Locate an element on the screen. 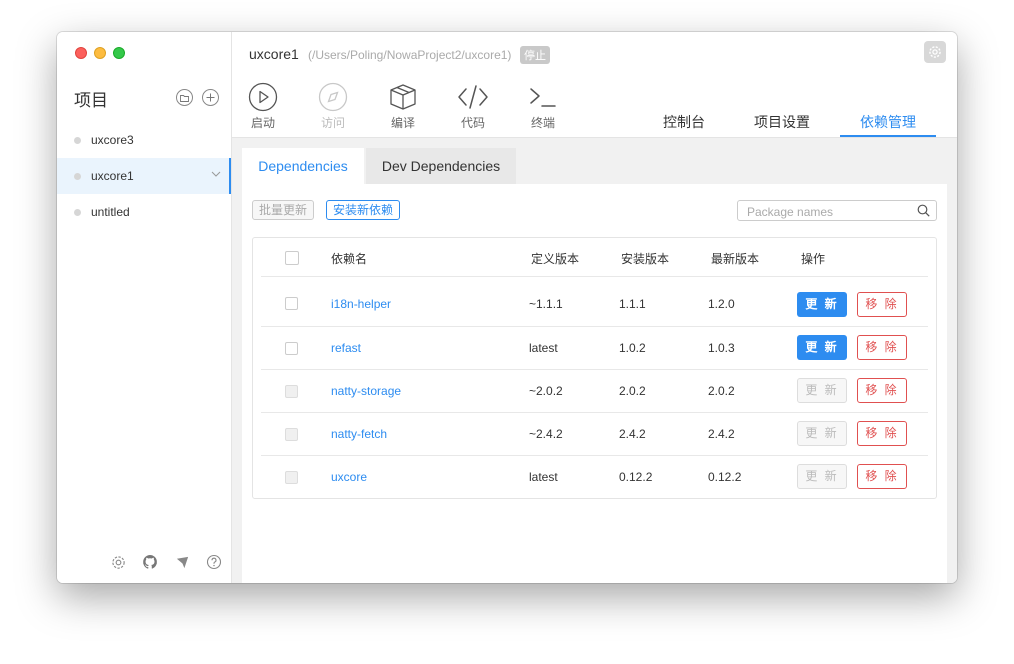 Image resolution: width=1014 pixels, height=664 pixels. installed-version: 0.12.2 is located at coordinates (636, 477).